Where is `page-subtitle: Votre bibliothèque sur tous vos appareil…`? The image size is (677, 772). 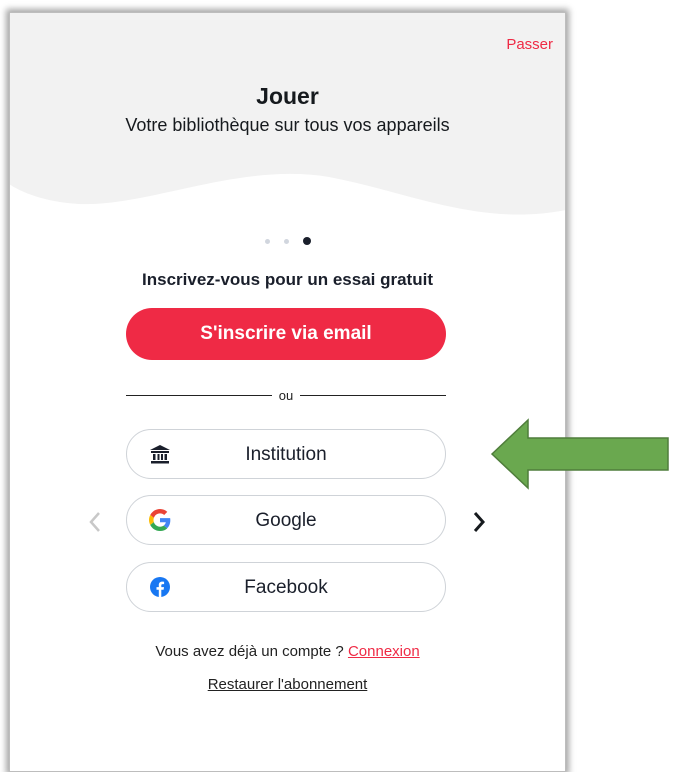
page-subtitle: Votre bibliothèque sur tous vos appareil… is located at coordinates (287, 125).